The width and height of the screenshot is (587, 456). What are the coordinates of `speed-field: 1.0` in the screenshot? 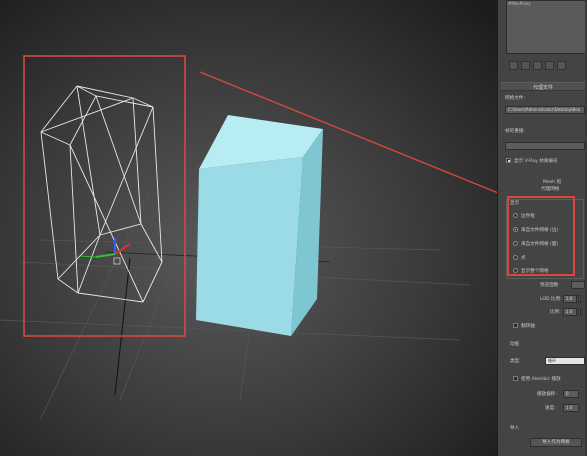 It's located at (571, 408).